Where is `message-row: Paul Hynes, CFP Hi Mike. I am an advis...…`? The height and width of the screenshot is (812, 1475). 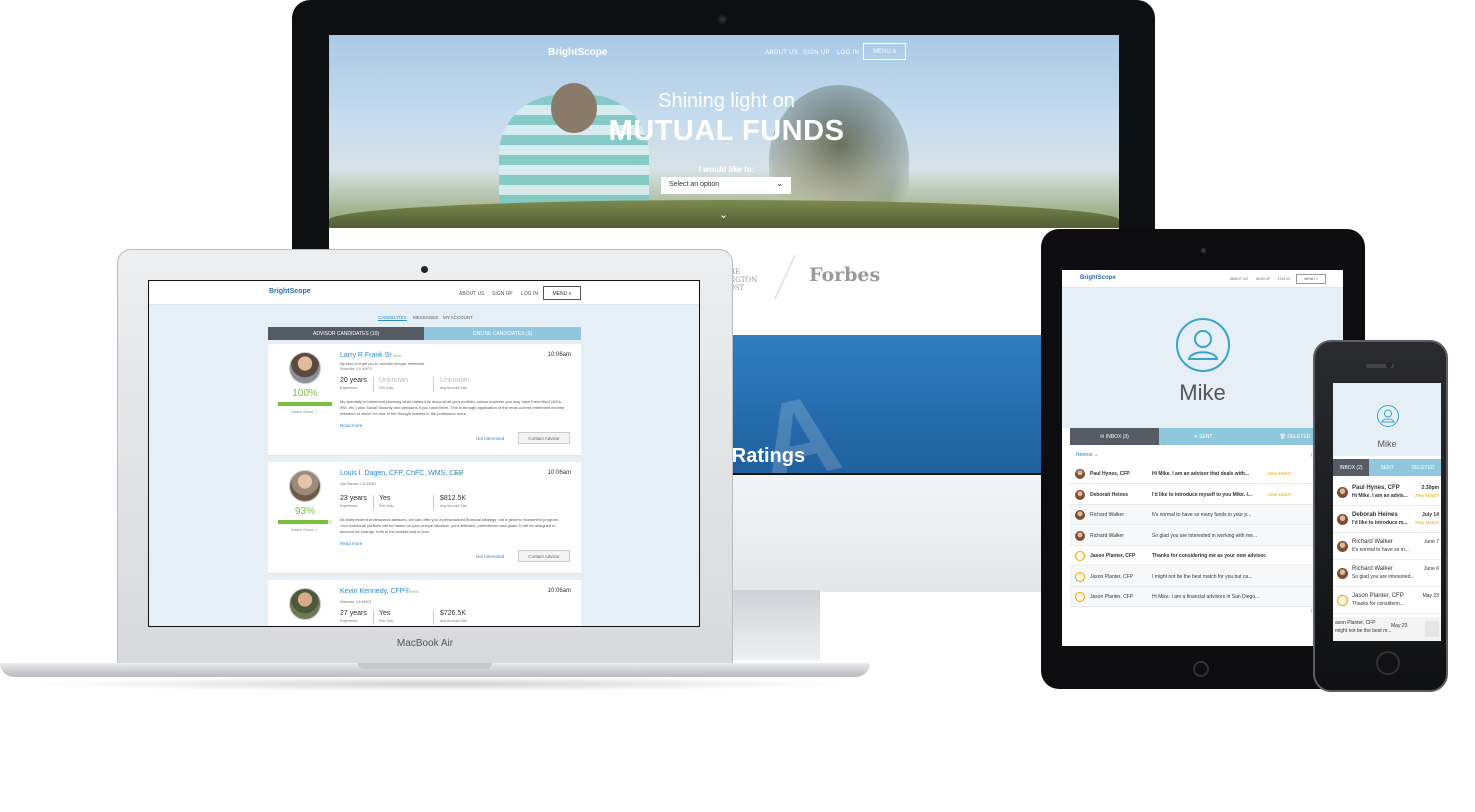
message-row: Paul Hynes, CFP Hi Mike. I am an advis...… is located at coordinates (1387, 493).